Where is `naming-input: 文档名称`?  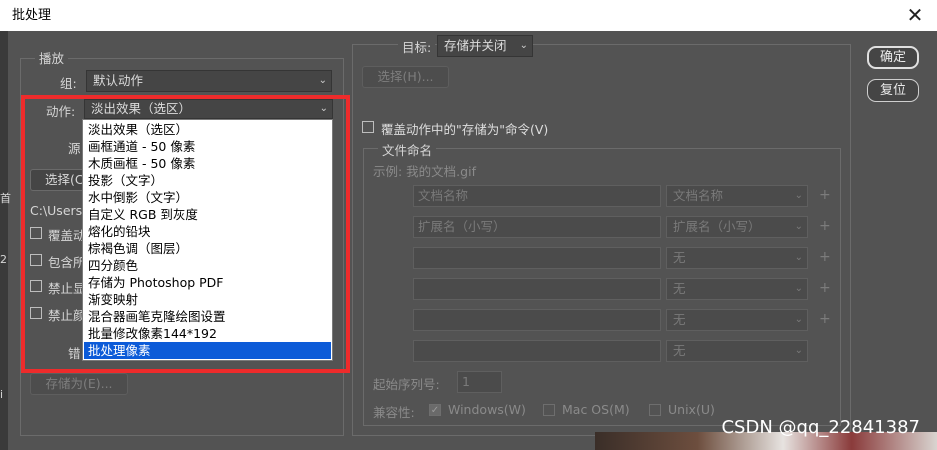
naming-input: 文档名称 is located at coordinates (537, 196).